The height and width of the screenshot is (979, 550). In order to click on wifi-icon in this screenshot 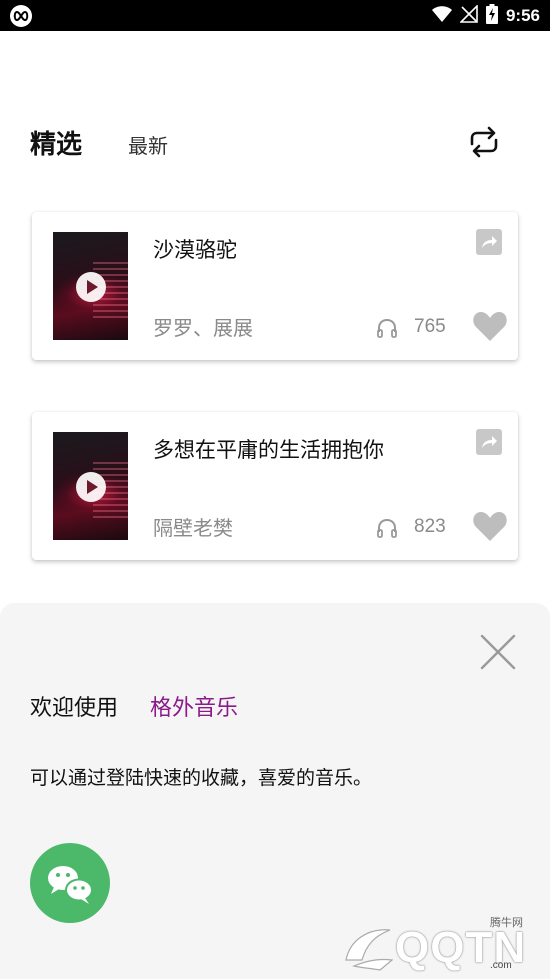, I will do `click(441, 15)`.